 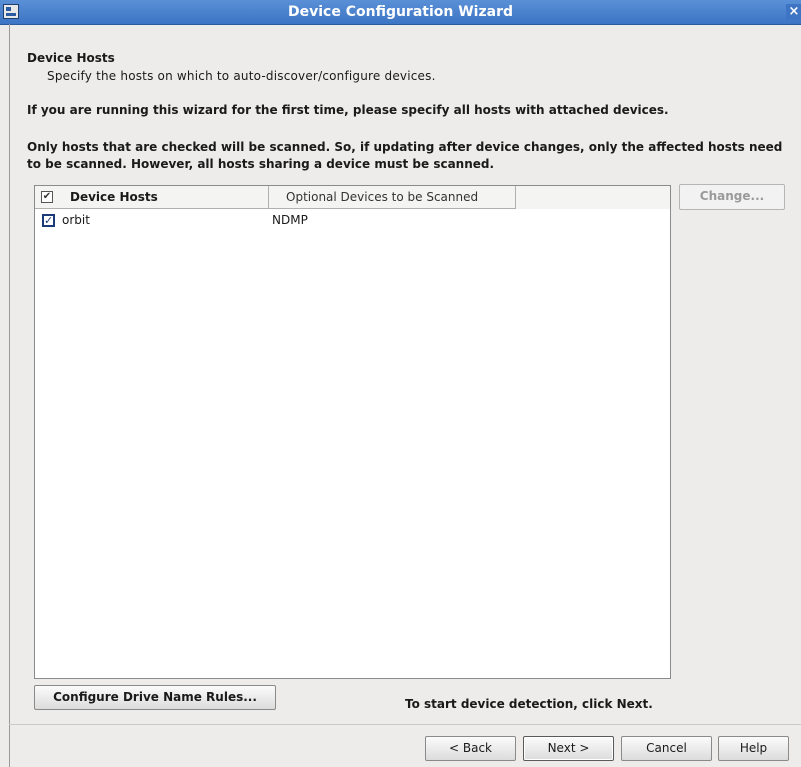 I want to click on title-bar: Device Configuration Wizard ×, so click(x=400, y=12).